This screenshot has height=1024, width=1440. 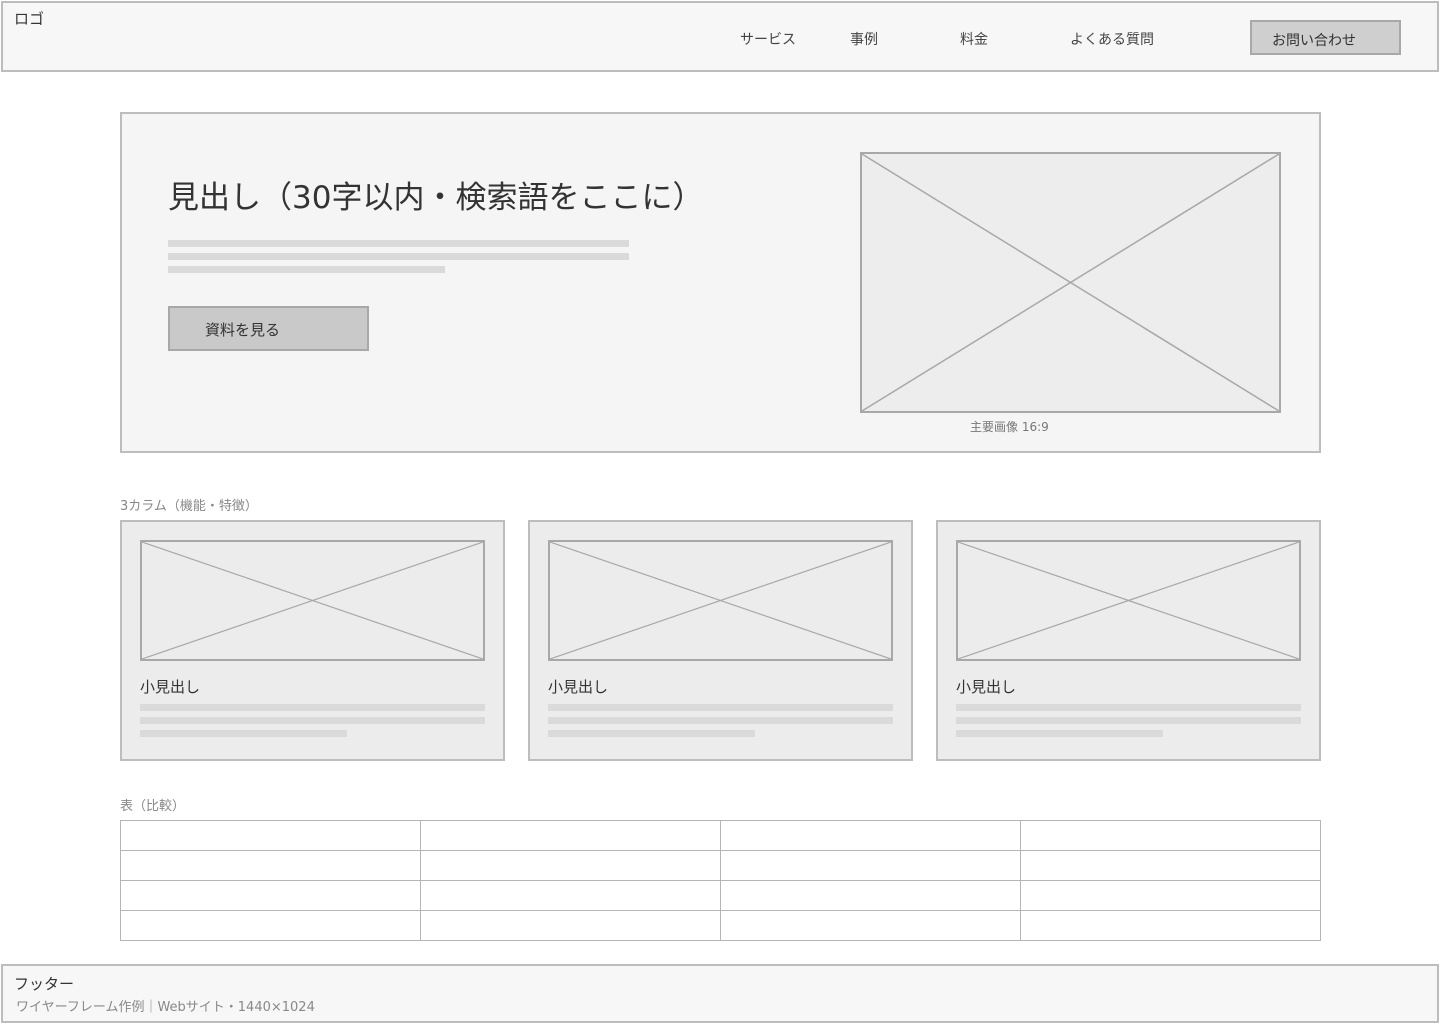 What do you see at coordinates (268, 328) in the screenshot?
I see `view-materials-button: 資料を見る` at bounding box center [268, 328].